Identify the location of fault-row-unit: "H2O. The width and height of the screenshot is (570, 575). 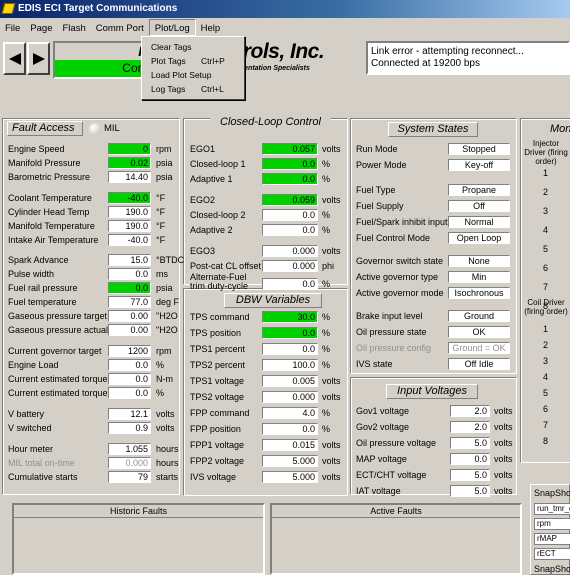
(167, 316).